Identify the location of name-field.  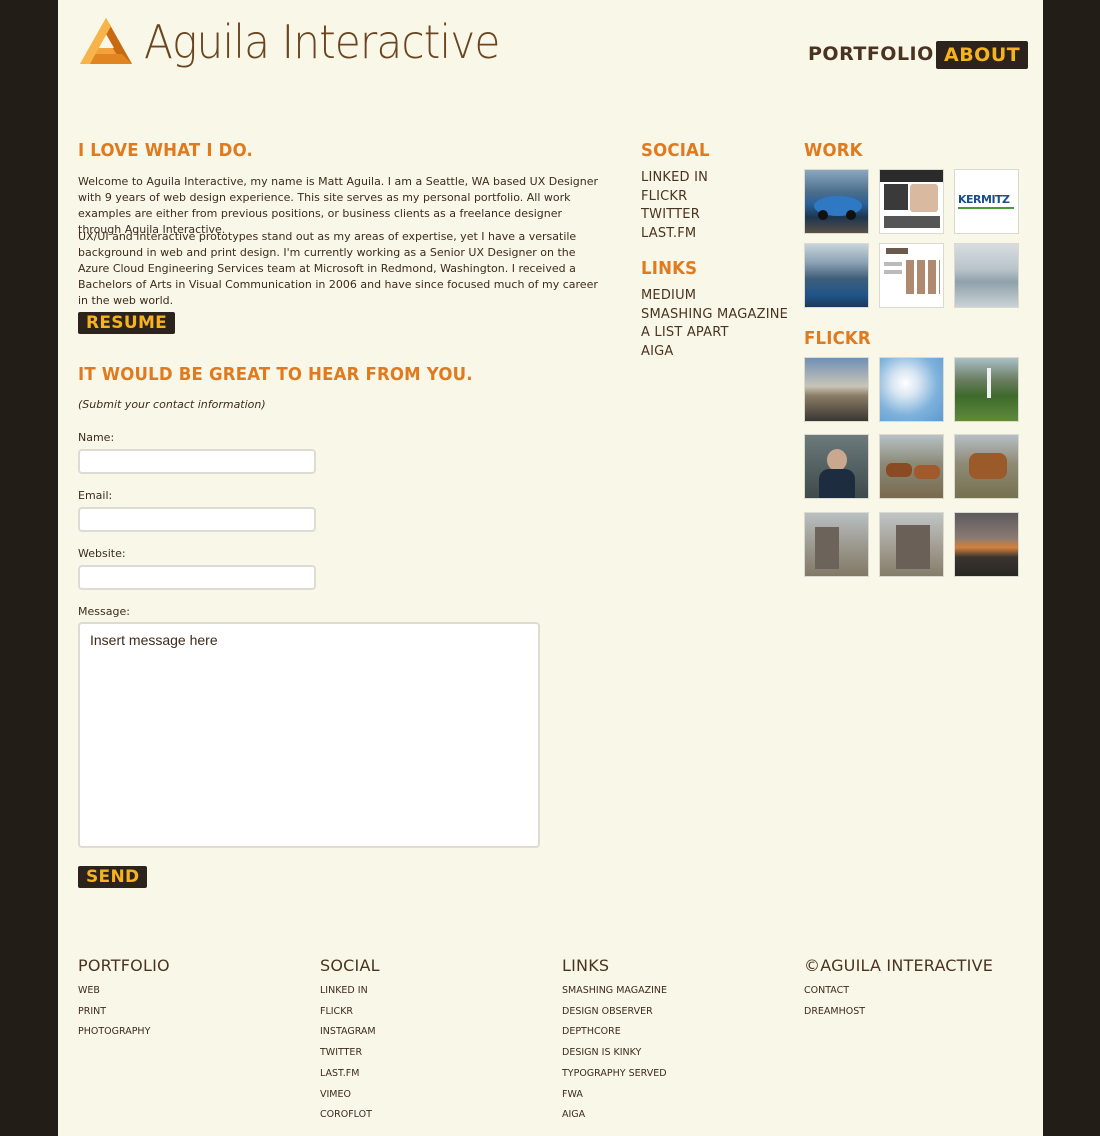
(197, 461).